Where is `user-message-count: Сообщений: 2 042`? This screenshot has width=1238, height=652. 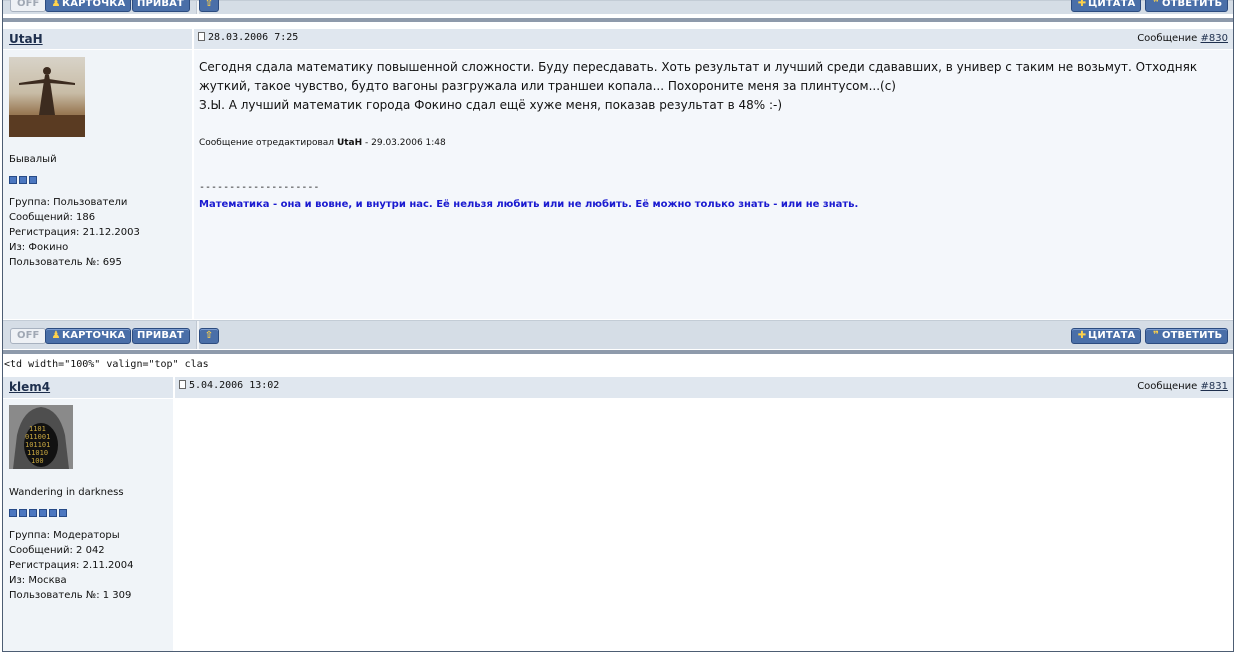
user-message-count: Сообщений: 2 042 is located at coordinates (57, 550).